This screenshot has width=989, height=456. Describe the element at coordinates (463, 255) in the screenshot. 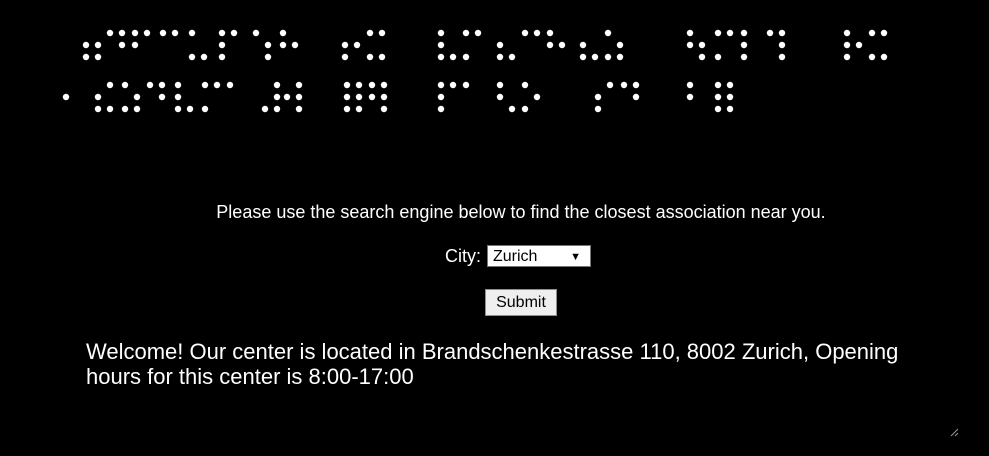

I see `city-label: City:` at that location.